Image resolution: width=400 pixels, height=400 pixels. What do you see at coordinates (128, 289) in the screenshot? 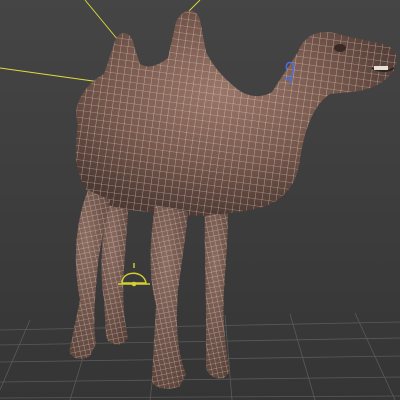
I see `camel-near-legs` at bounding box center [128, 289].